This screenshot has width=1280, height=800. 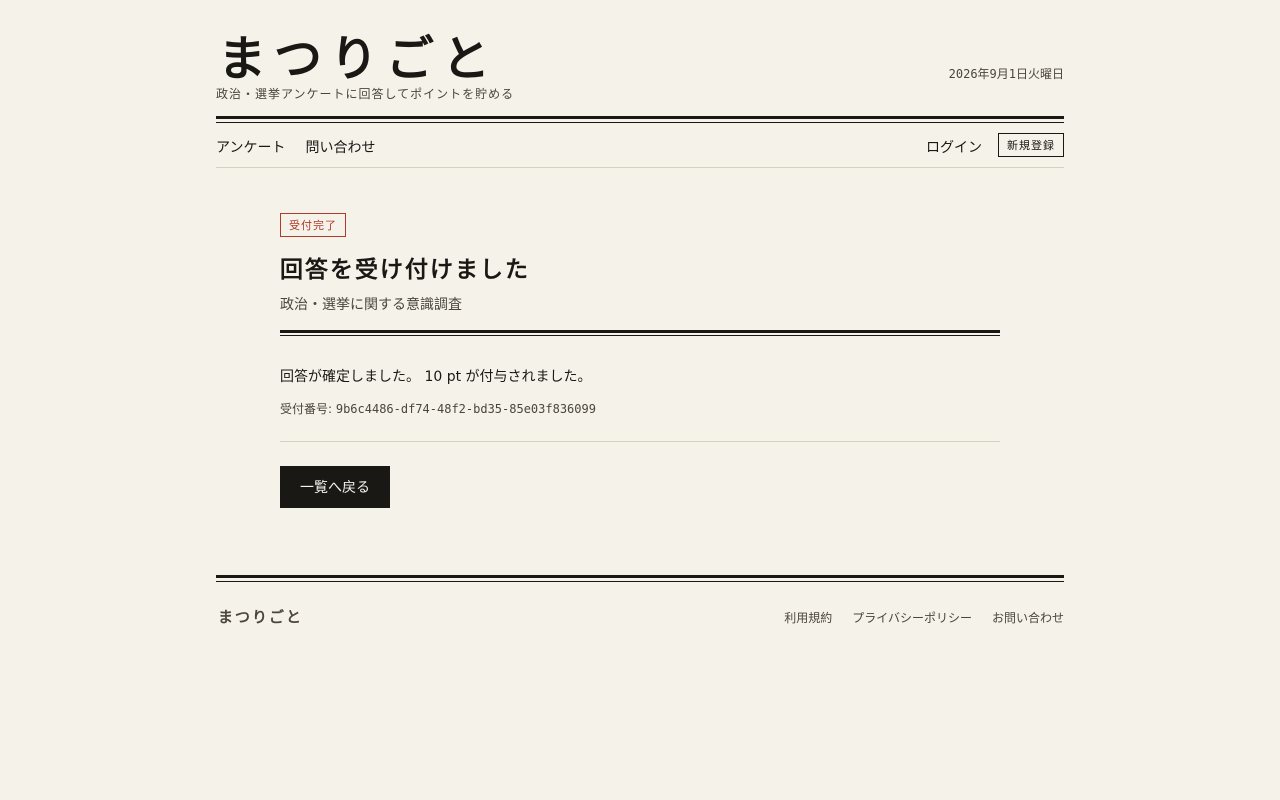 What do you see at coordinates (405, 269) in the screenshot?
I see `page-title: 回答を受け付けました` at bounding box center [405, 269].